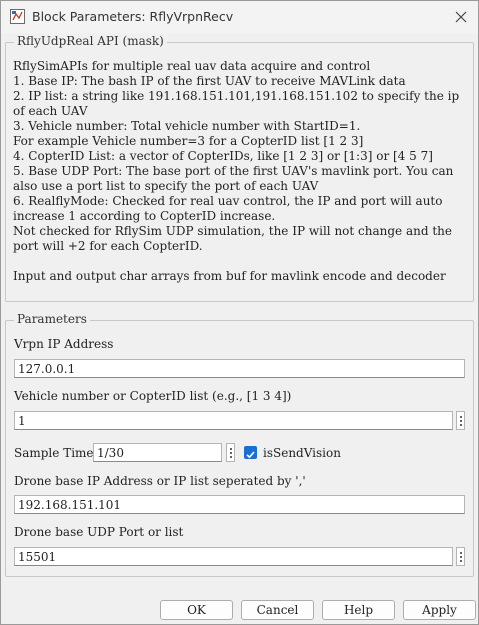 The height and width of the screenshot is (625, 479). Describe the element at coordinates (358, 610) in the screenshot. I see `help-button: Help` at that location.